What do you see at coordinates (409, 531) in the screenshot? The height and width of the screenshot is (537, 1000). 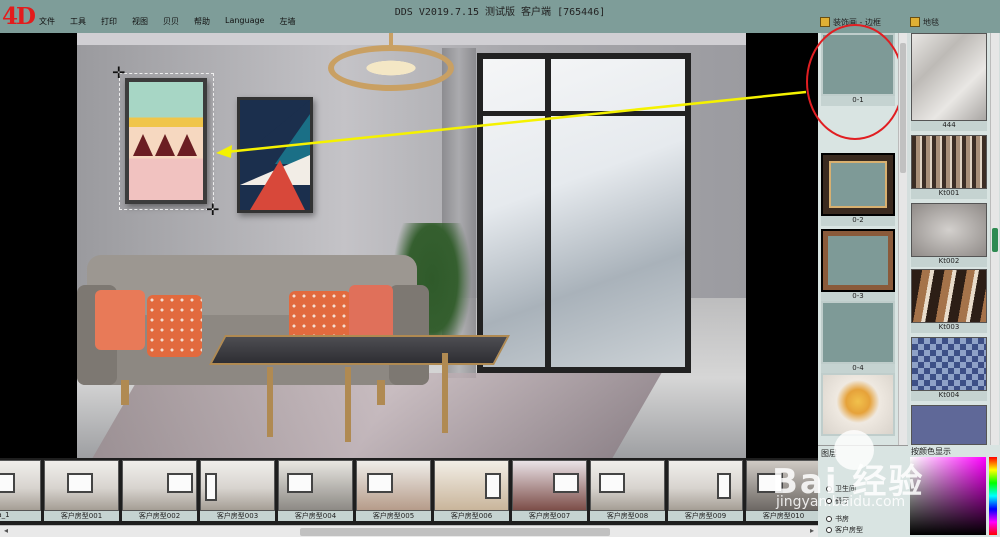 I see `scene-scrollbar: ◂ ▸` at bounding box center [409, 531].